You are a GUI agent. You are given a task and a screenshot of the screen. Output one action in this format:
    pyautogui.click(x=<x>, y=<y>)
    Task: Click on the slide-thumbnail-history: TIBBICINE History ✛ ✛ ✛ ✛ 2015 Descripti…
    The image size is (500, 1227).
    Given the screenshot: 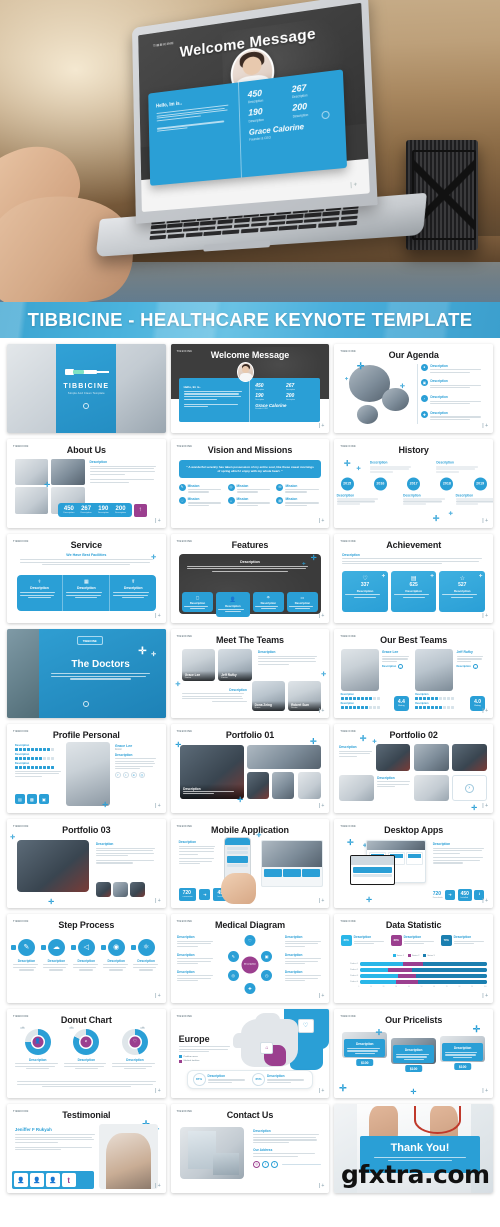 What is the action you would take?
    pyautogui.click(x=413, y=483)
    